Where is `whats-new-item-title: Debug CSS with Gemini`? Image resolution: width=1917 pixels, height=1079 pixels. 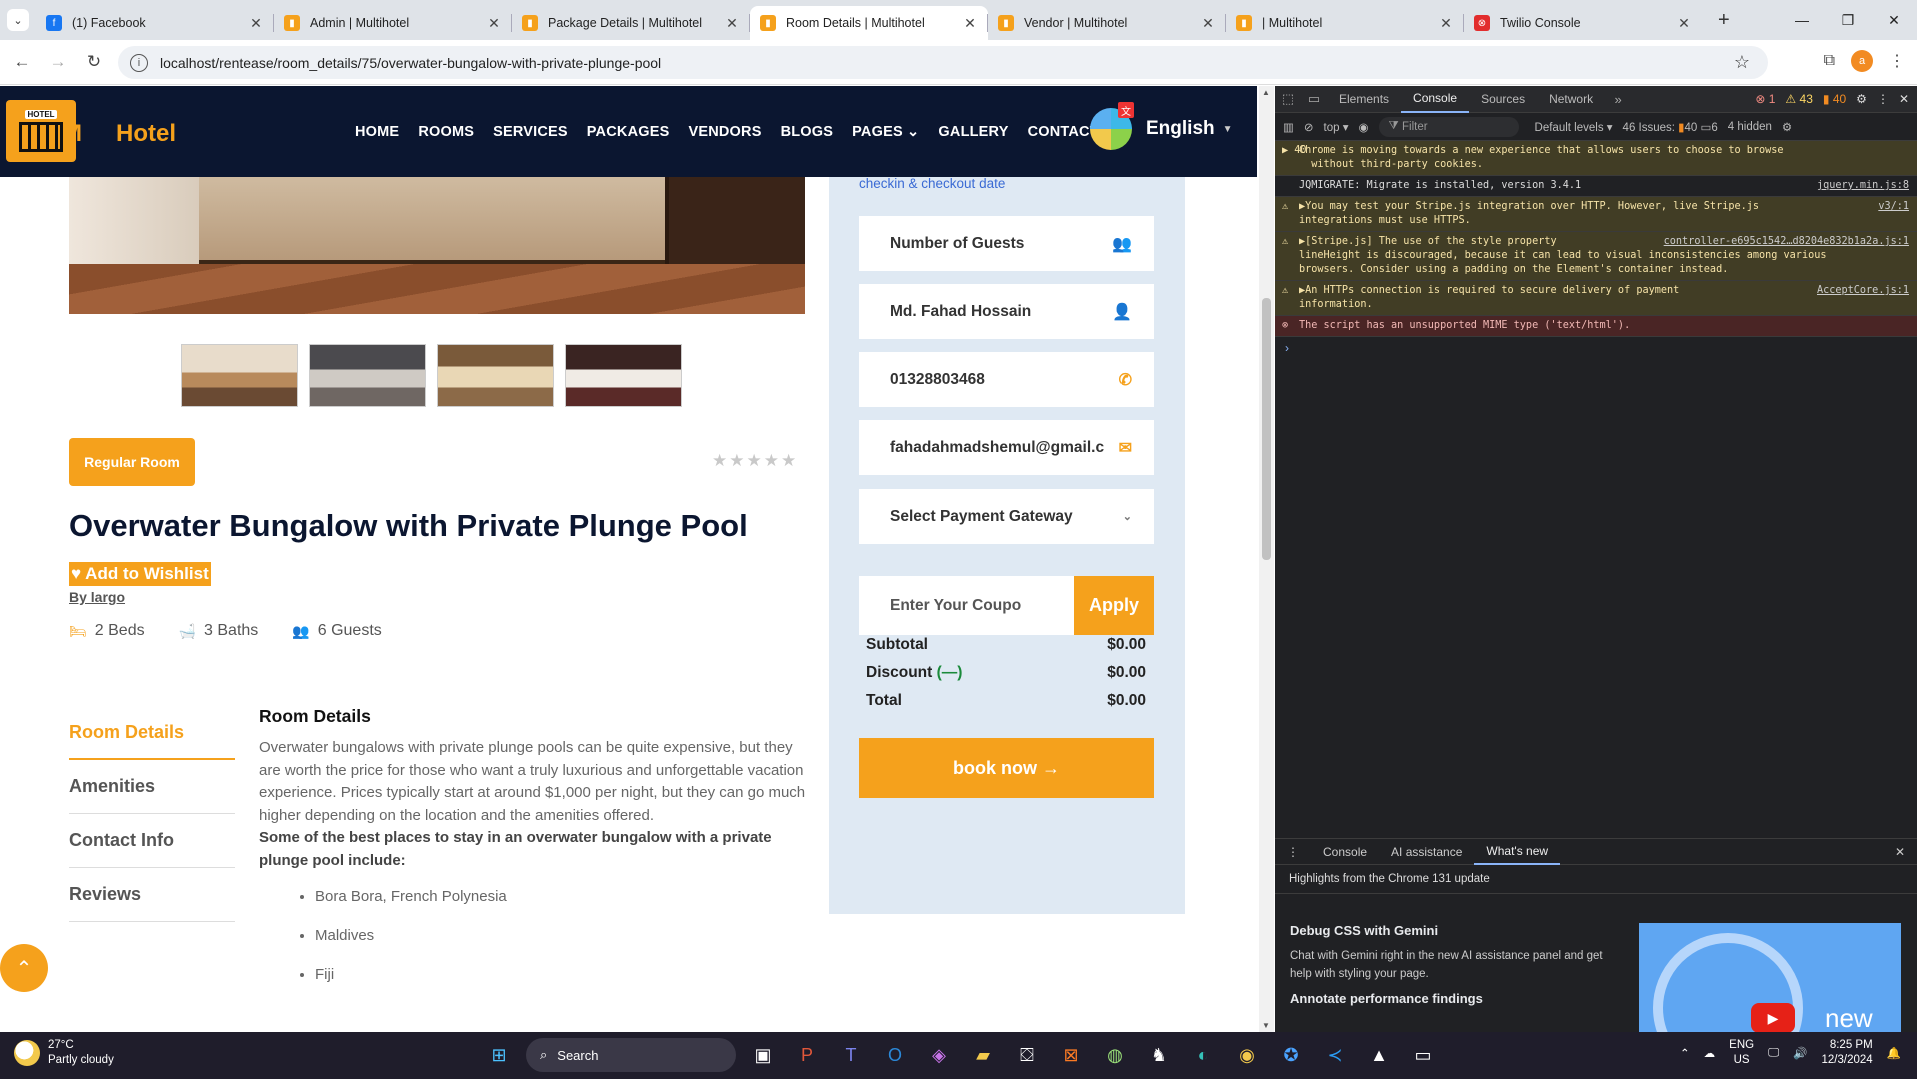 whats-new-item-title: Debug CSS with Gemini is located at coordinates (1364, 930).